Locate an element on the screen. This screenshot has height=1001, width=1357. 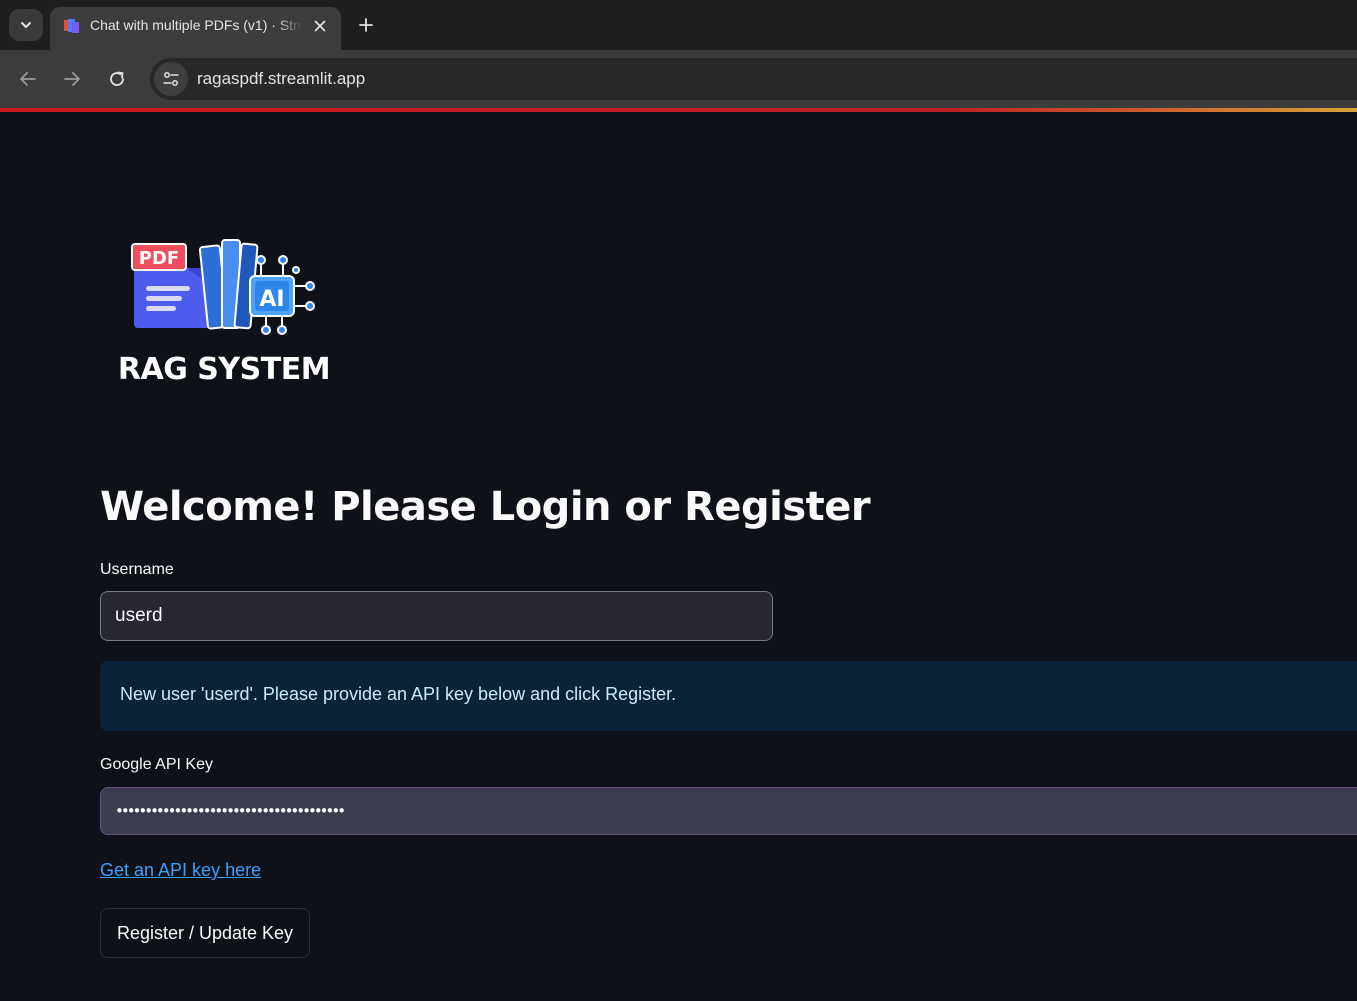
streamlit-favicon-icon is located at coordinates (71, 26).